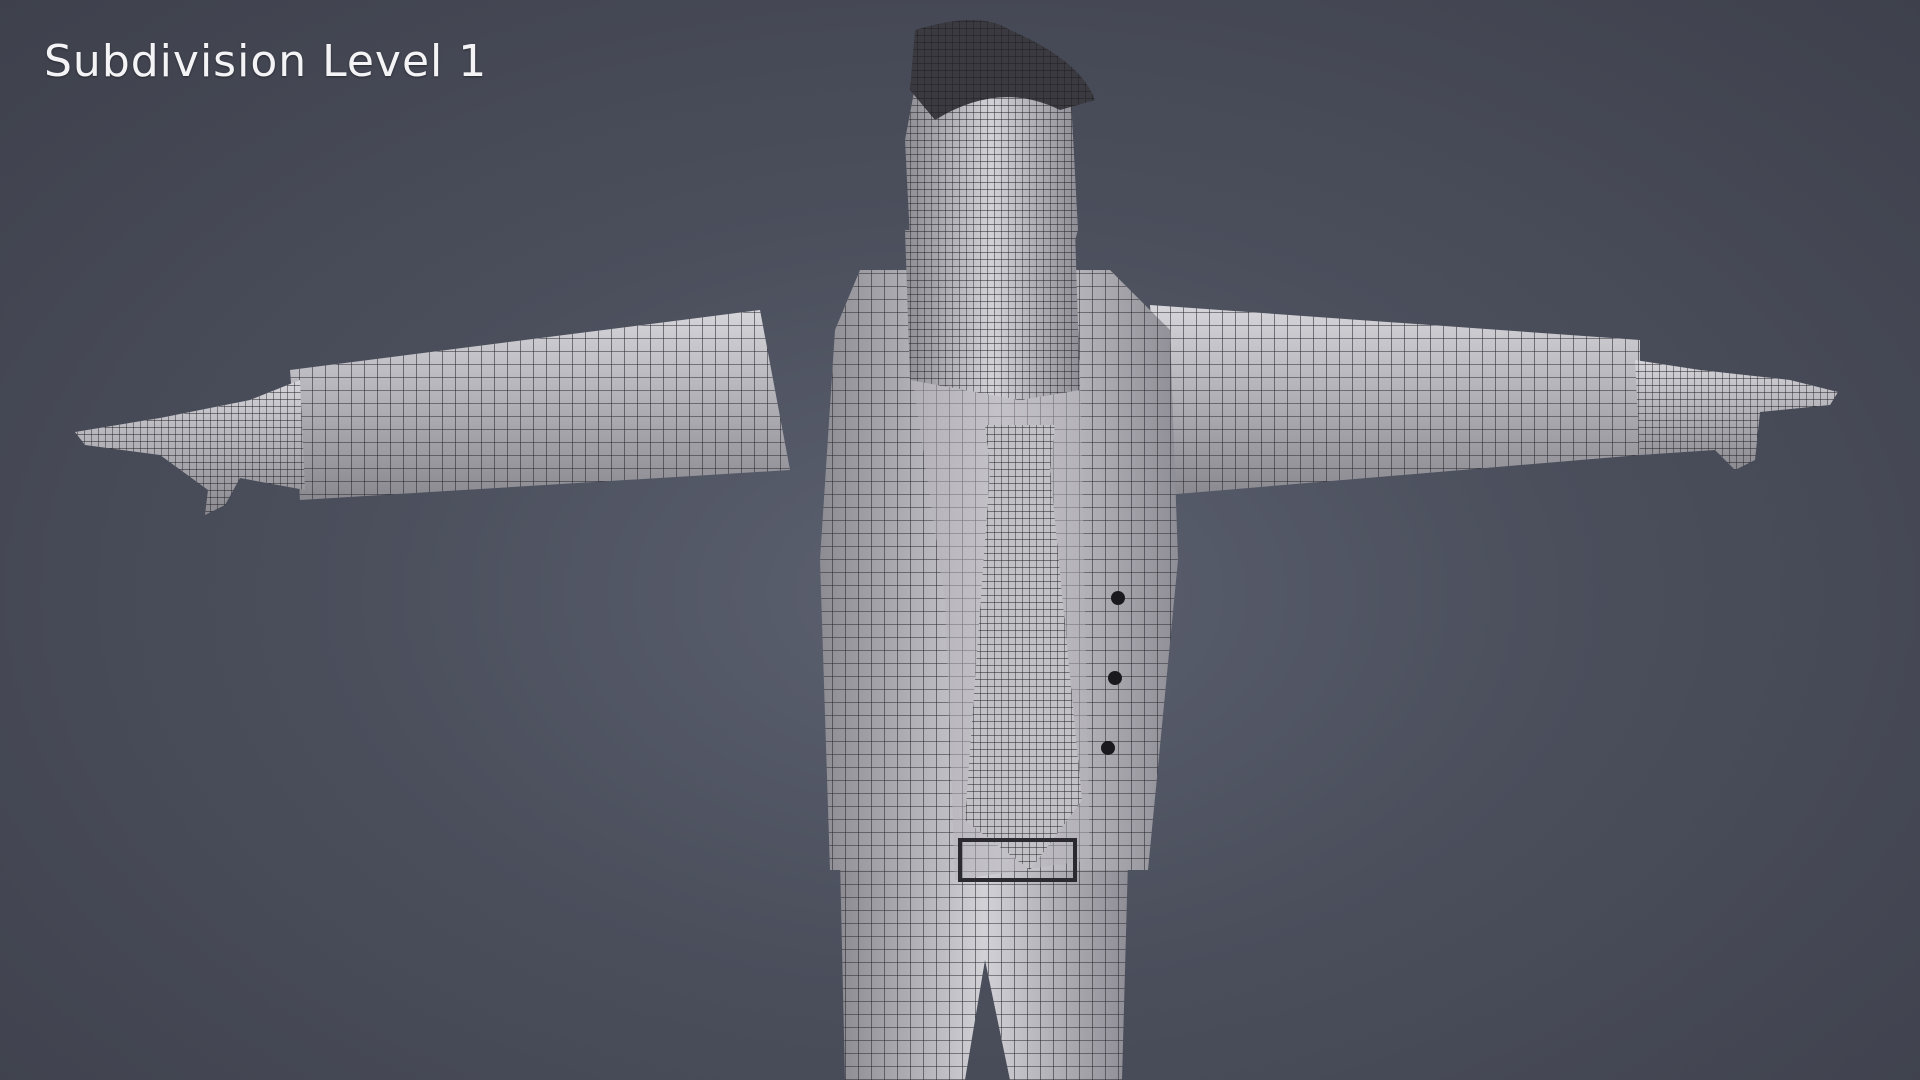 This screenshot has height=1080, width=1920. What do you see at coordinates (432, 412) in the screenshot?
I see `left-arm` at bounding box center [432, 412].